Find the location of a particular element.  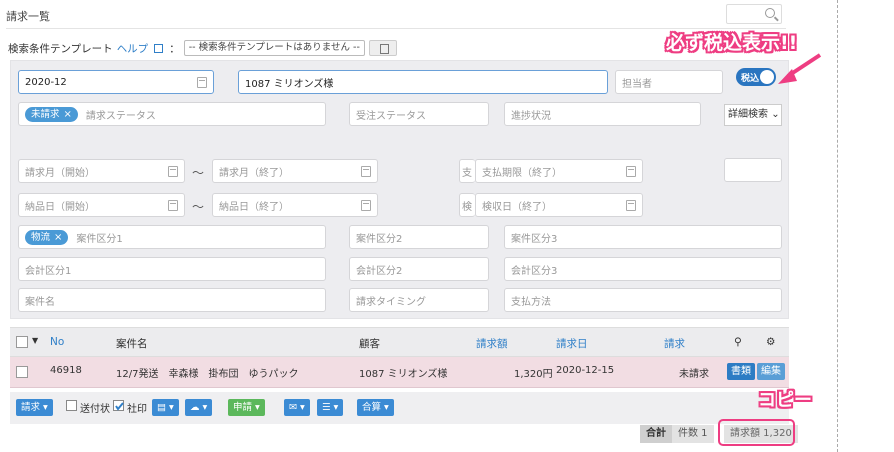

document-menu-button: ▤ ▾ is located at coordinates (165, 407).